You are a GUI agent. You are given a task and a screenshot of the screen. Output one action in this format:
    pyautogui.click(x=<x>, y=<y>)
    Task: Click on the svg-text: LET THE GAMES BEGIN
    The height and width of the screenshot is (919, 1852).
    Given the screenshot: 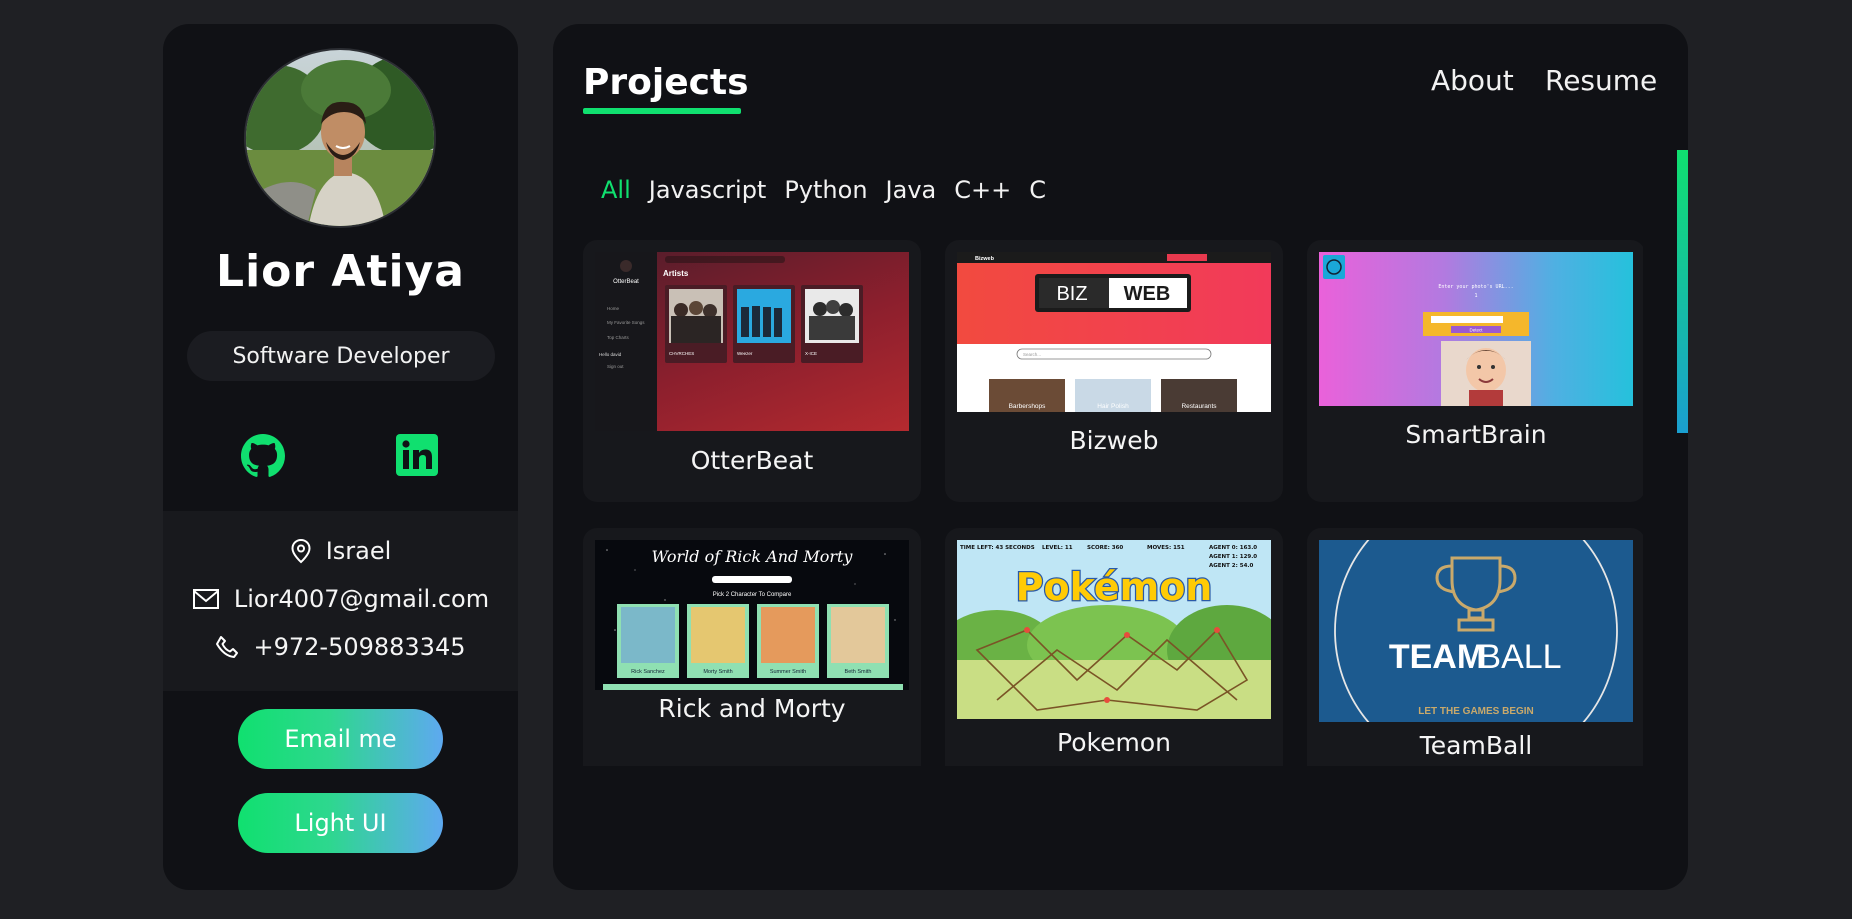 What is the action you would take?
    pyautogui.click(x=1476, y=711)
    